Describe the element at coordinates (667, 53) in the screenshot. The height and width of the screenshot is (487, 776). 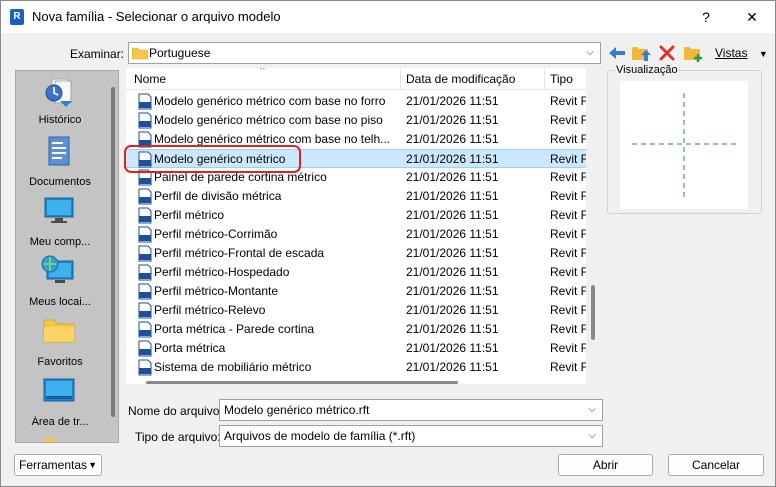
I see `delete-icon` at that location.